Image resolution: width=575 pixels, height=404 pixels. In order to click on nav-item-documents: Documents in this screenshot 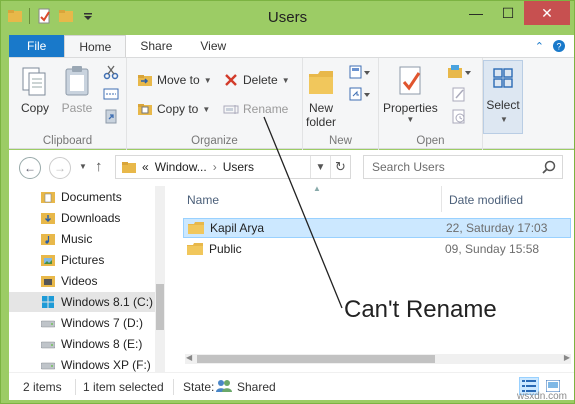, I will do `click(81, 197)`.